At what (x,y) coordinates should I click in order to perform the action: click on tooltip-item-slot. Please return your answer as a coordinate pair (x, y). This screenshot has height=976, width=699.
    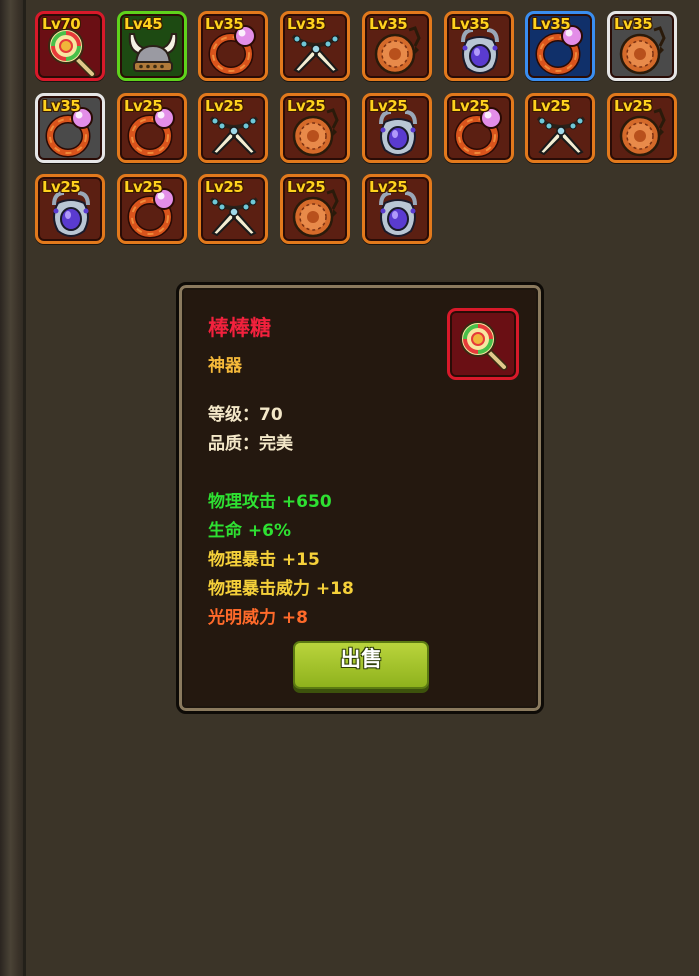
    Looking at the image, I should click on (483, 344).